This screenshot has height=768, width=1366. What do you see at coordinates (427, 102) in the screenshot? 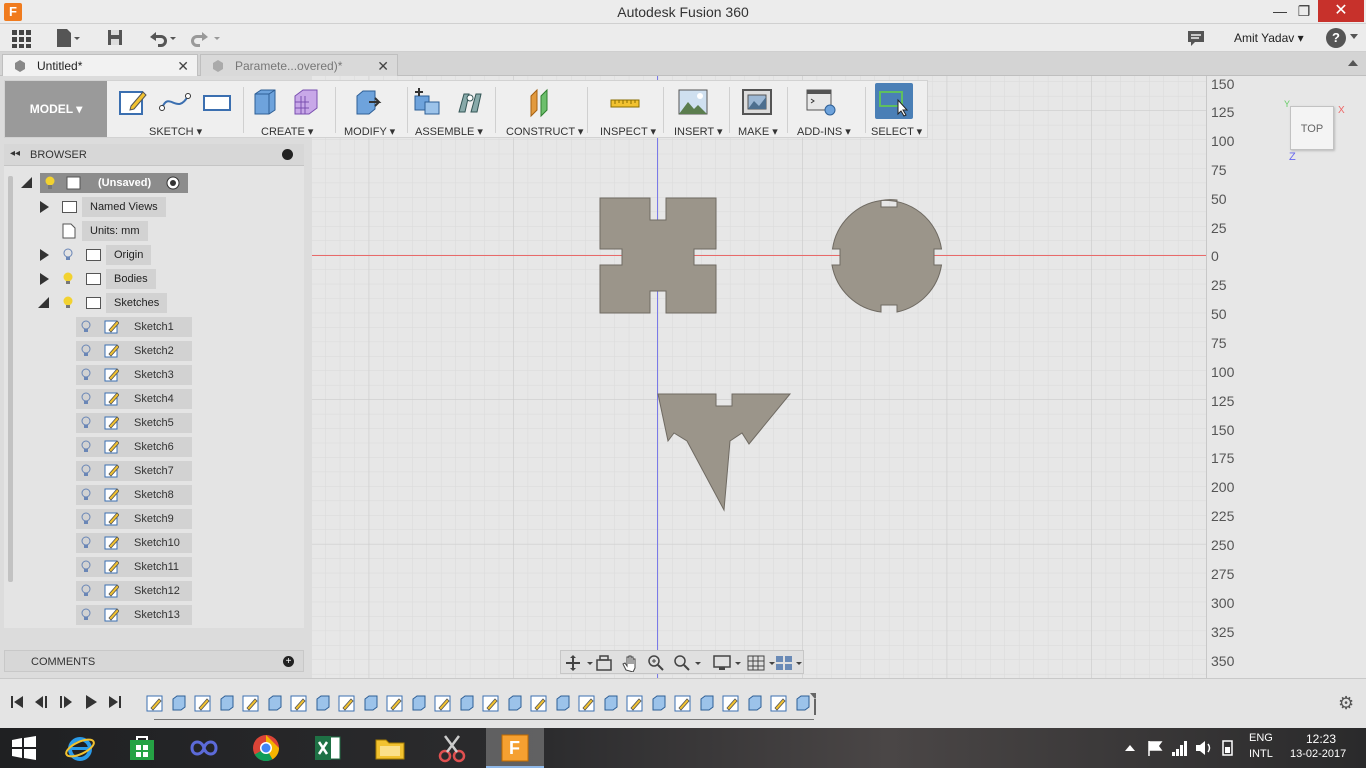
I see `new-component-icon` at bounding box center [427, 102].